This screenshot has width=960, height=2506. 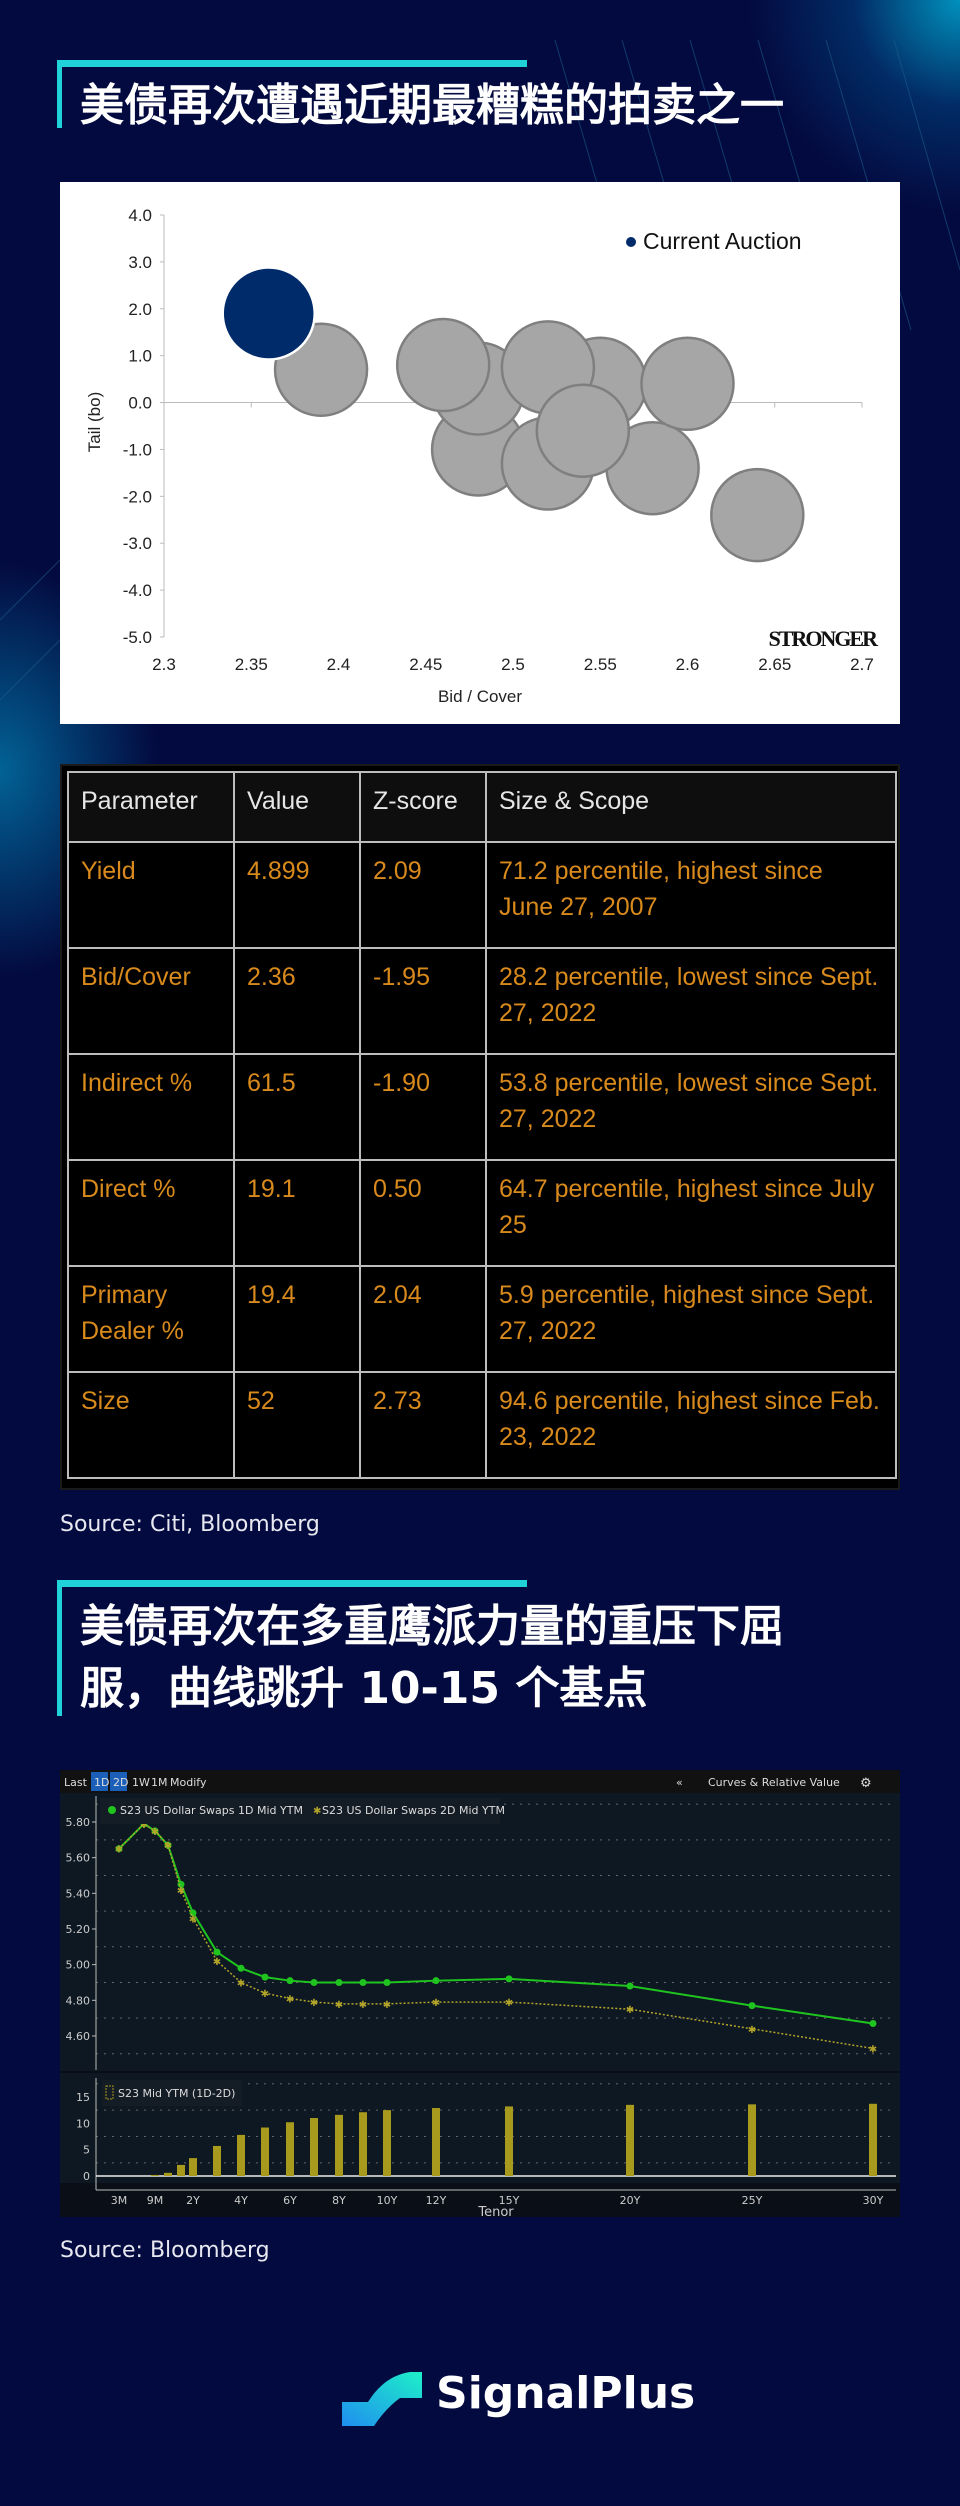 I want to click on legend-label: Current Auction, so click(x=722, y=241).